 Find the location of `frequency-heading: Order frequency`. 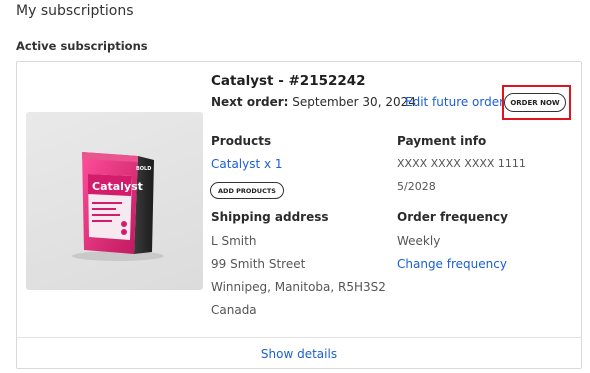

frequency-heading: Order frequency is located at coordinates (452, 217).